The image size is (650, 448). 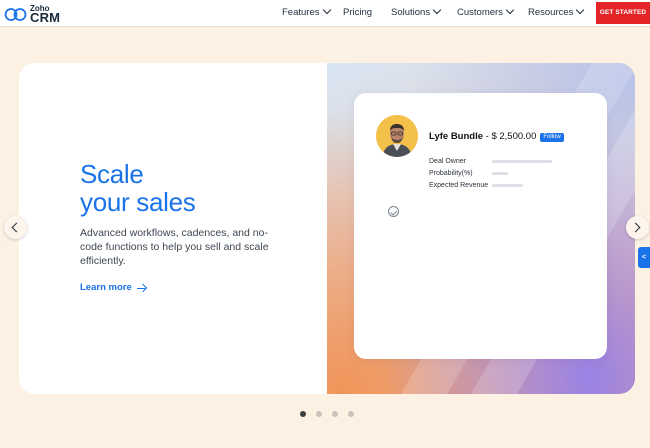 I want to click on nav-label: Pricing, so click(x=358, y=12).